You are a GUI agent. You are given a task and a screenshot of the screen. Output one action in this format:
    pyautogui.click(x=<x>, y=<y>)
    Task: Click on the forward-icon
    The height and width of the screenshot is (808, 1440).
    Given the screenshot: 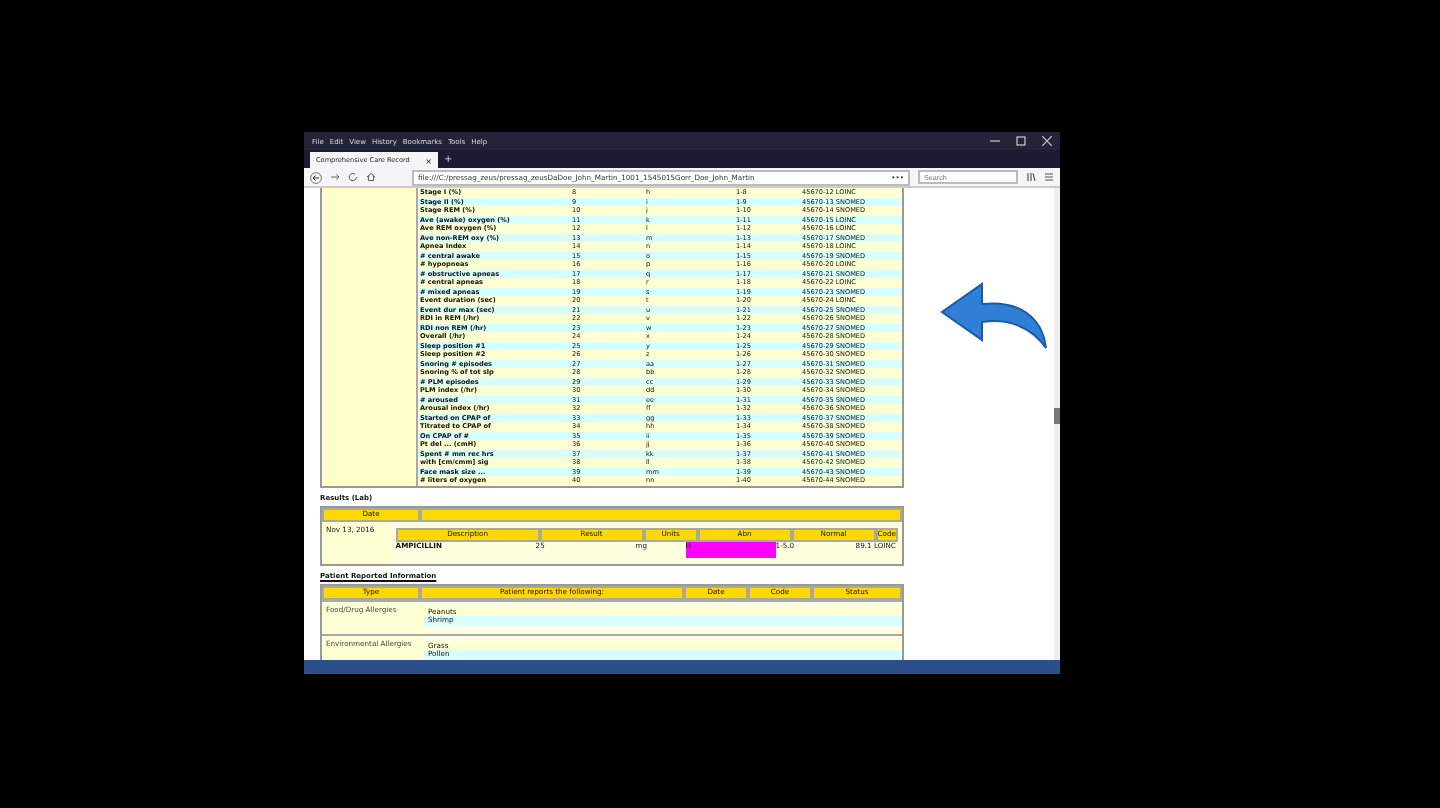 What is the action you would take?
    pyautogui.click(x=335, y=177)
    